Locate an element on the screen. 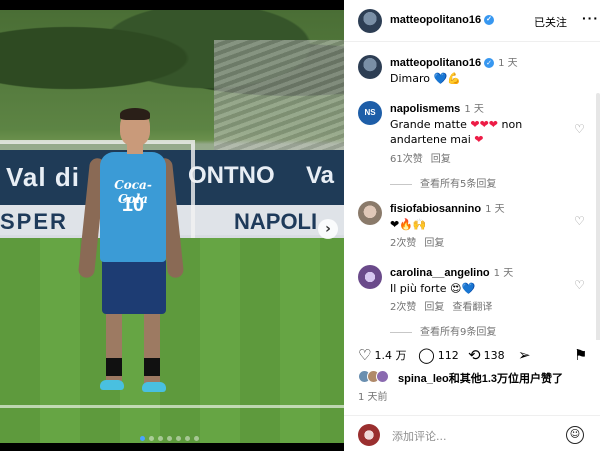 This screenshot has width=600, height=451. author-avatar is located at coordinates (370, 21).